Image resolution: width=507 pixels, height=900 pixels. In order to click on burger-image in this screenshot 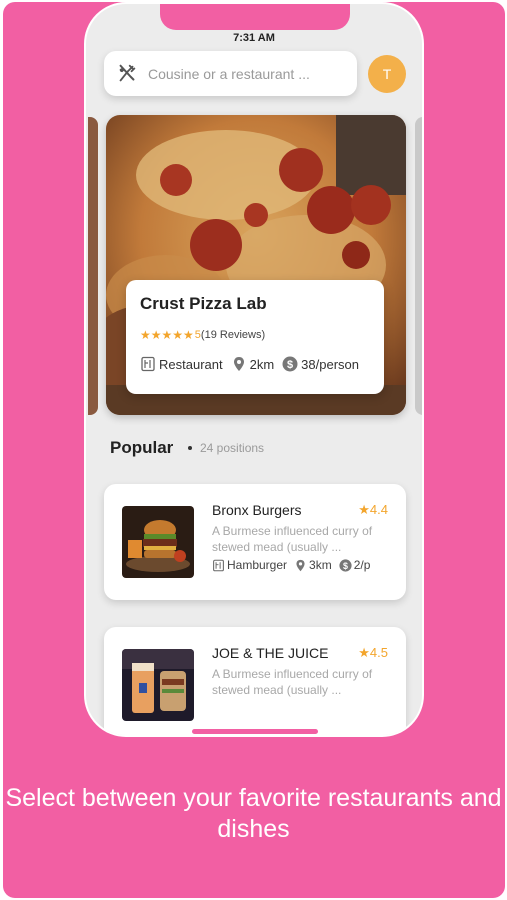, I will do `click(158, 542)`.